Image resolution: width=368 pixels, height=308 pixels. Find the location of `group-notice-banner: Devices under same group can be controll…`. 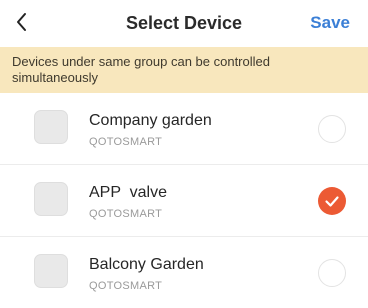

group-notice-banner: Devices under same group can be controll… is located at coordinates (184, 70).